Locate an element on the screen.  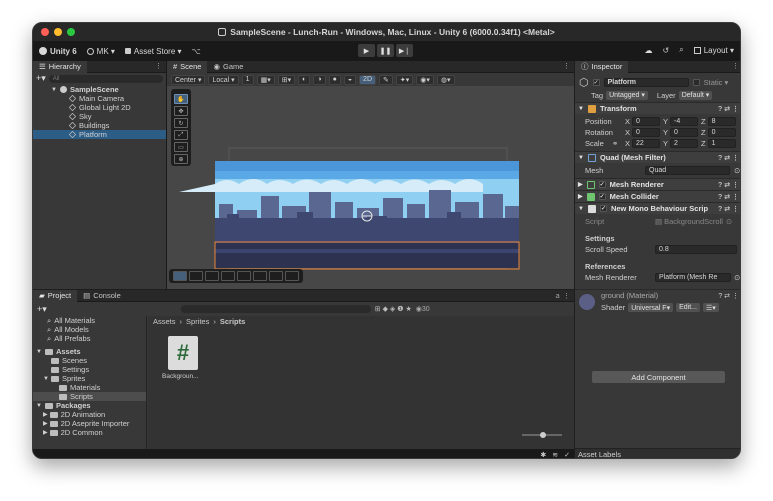
overlay-fill-icon is located at coordinates (244, 276).